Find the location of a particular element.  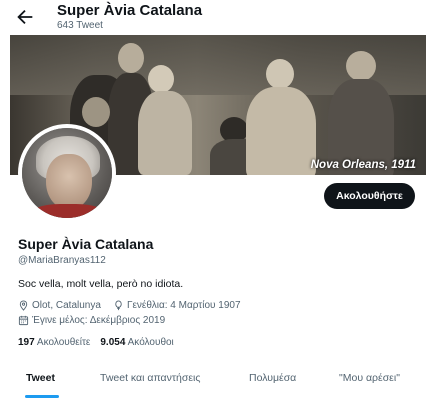

followers-link: 9.054 Ακόλουθοι is located at coordinates (136, 342).